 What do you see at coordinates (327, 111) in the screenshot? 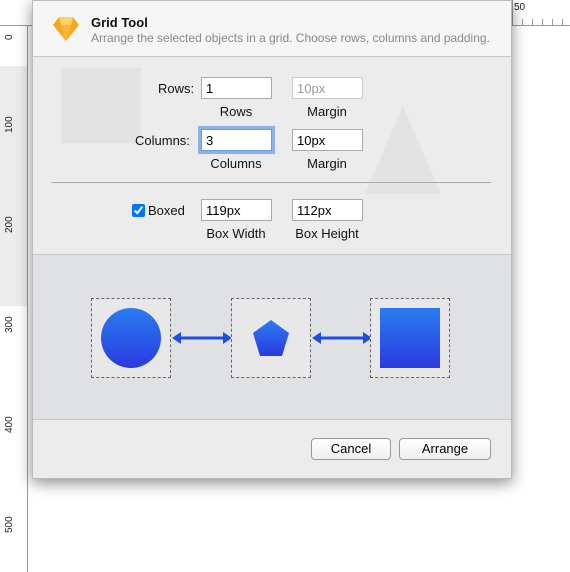
I see `row-margin-caption: Margin` at bounding box center [327, 111].